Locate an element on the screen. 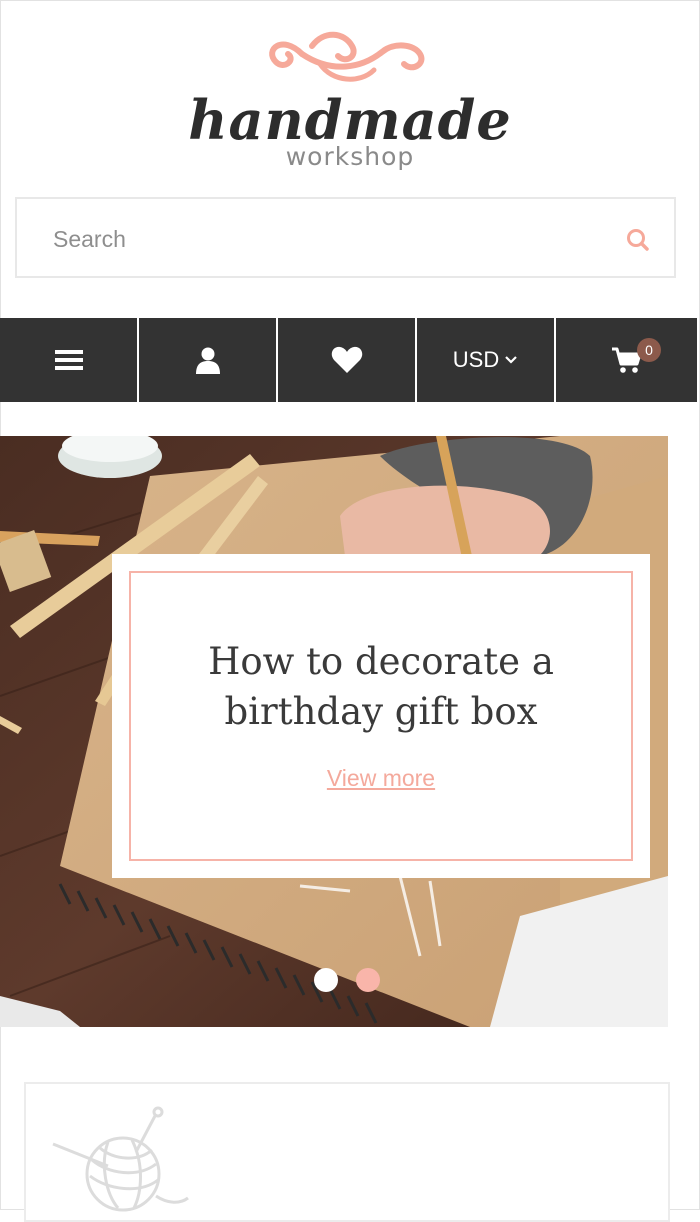 The image size is (700, 1222). site-logo: handmade workshop is located at coordinates (350, 98).